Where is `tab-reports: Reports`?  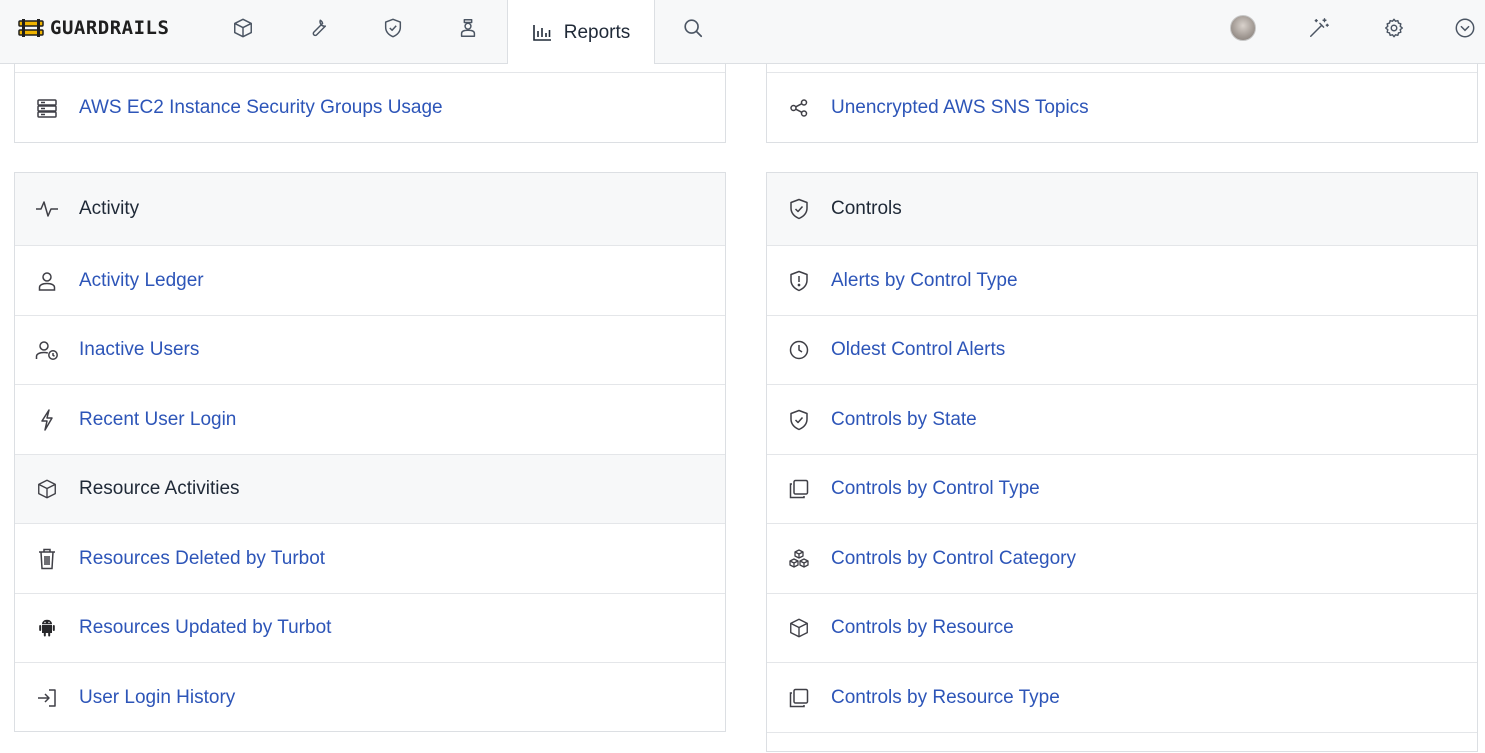 tab-reports: Reports is located at coordinates (581, 32).